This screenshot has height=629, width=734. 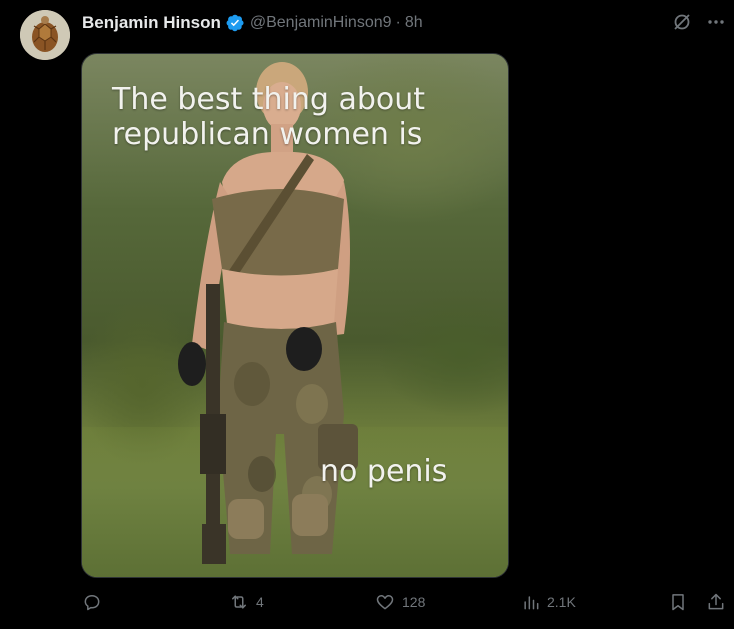 What do you see at coordinates (699, 22) in the screenshot?
I see `top-icons` at bounding box center [699, 22].